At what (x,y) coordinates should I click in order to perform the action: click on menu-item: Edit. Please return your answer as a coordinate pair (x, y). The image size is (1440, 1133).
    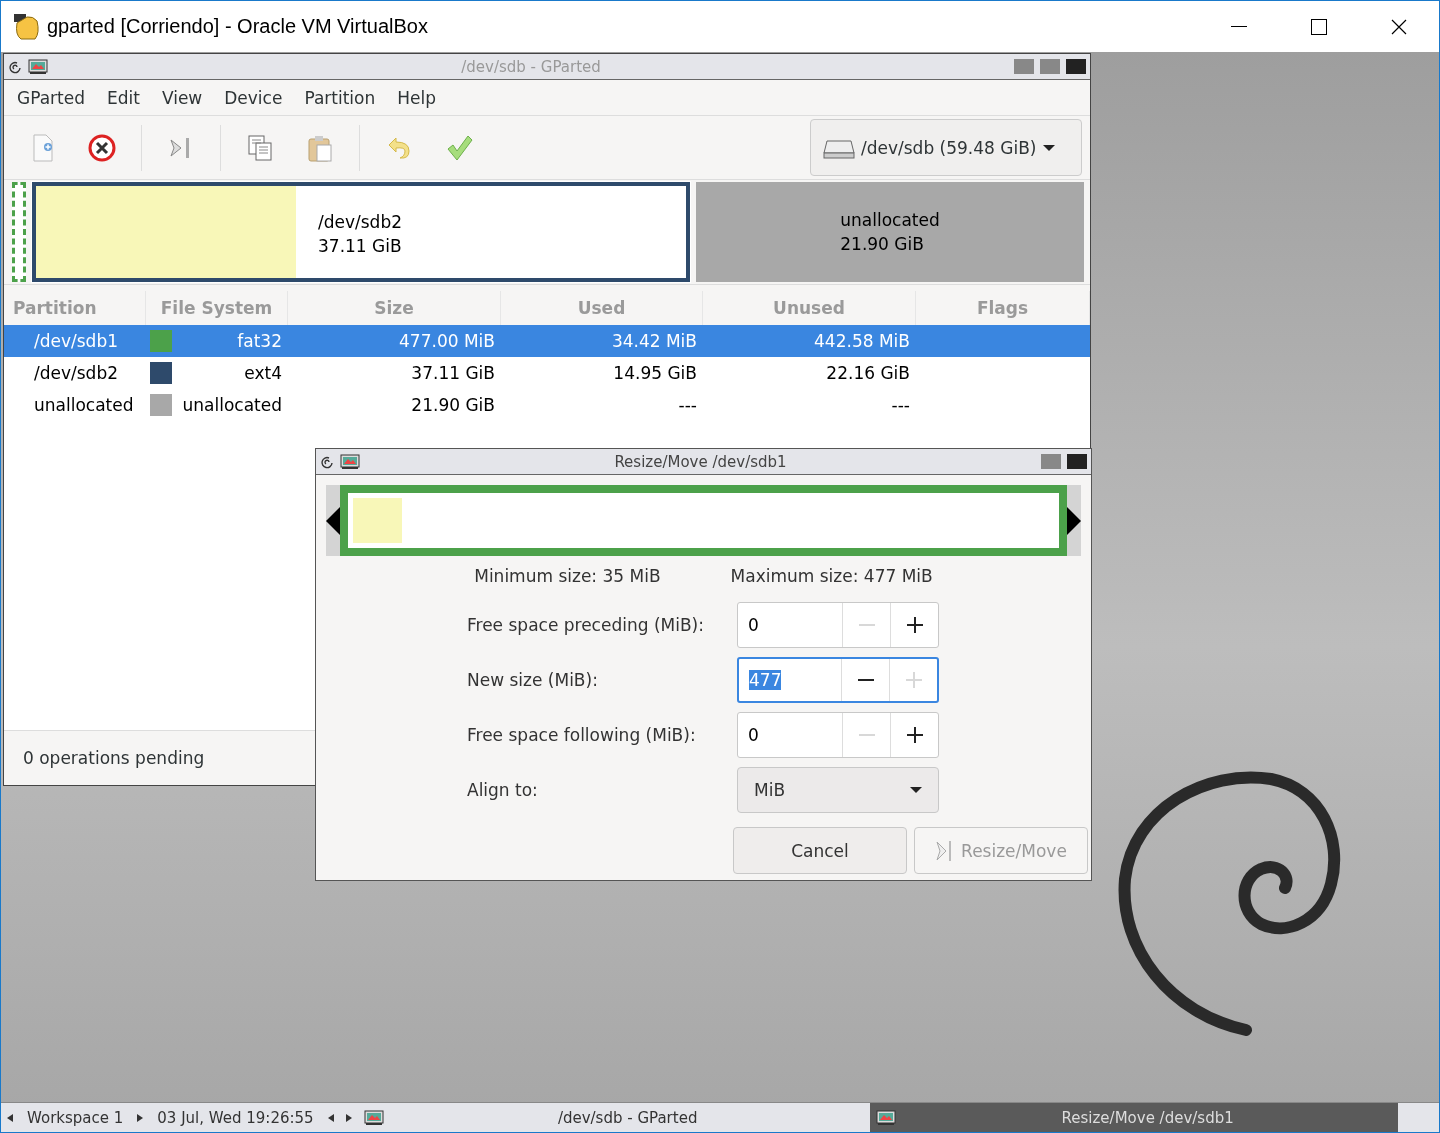
    Looking at the image, I should click on (123, 97).